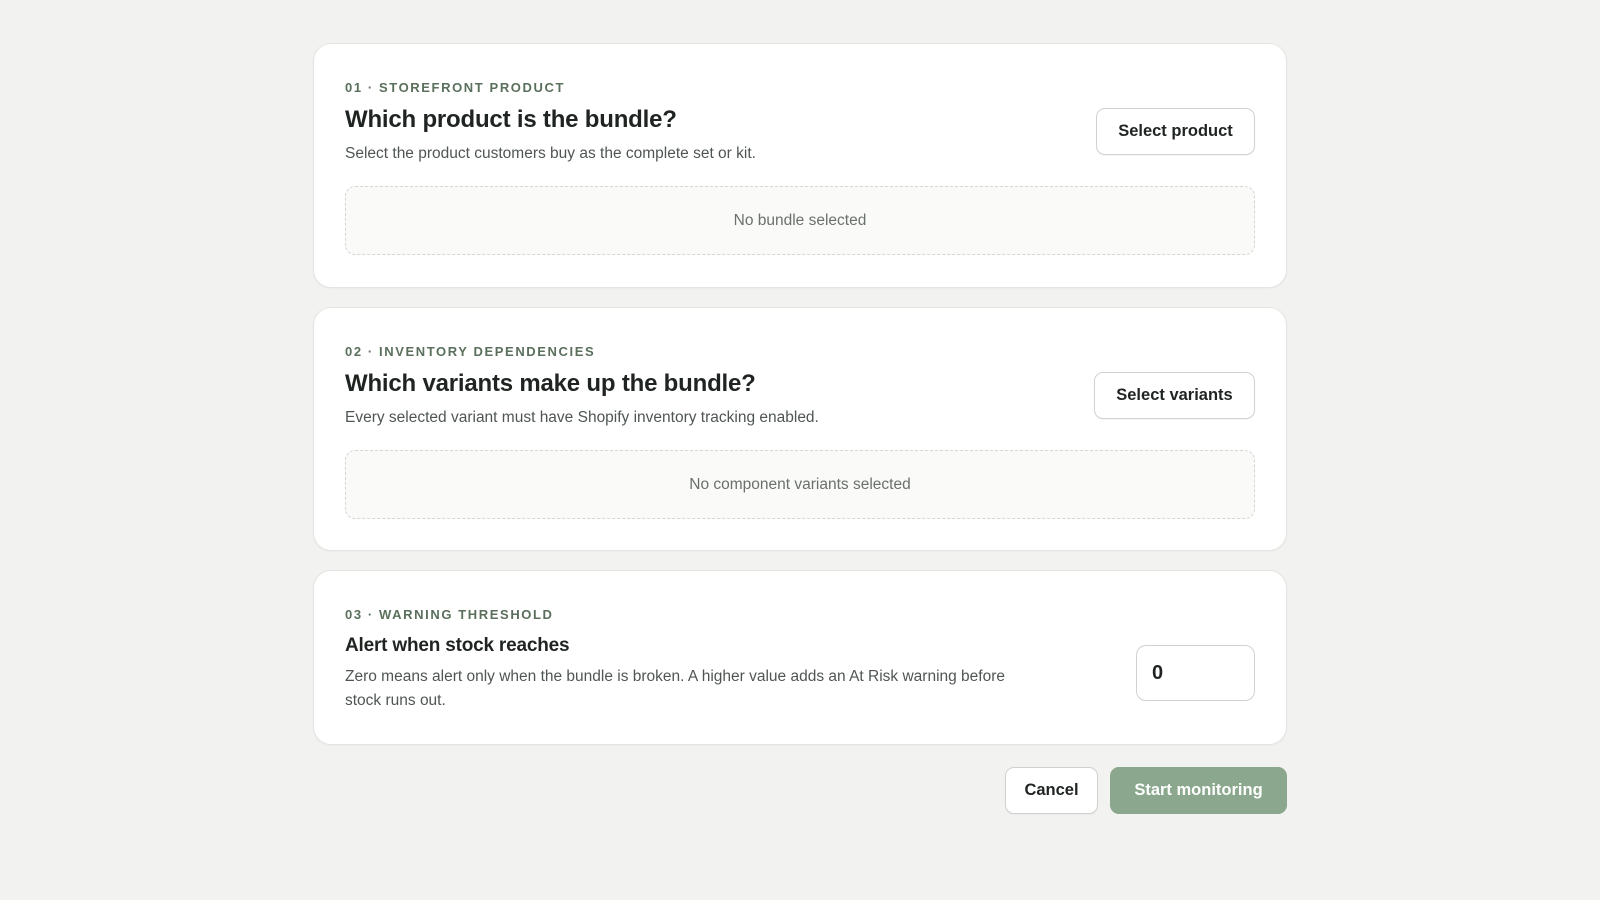 This screenshot has height=900, width=1600. What do you see at coordinates (550, 383) in the screenshot?
I see `step-2-title: Which variants make up the bundle?` at bounding box center [550, 383].